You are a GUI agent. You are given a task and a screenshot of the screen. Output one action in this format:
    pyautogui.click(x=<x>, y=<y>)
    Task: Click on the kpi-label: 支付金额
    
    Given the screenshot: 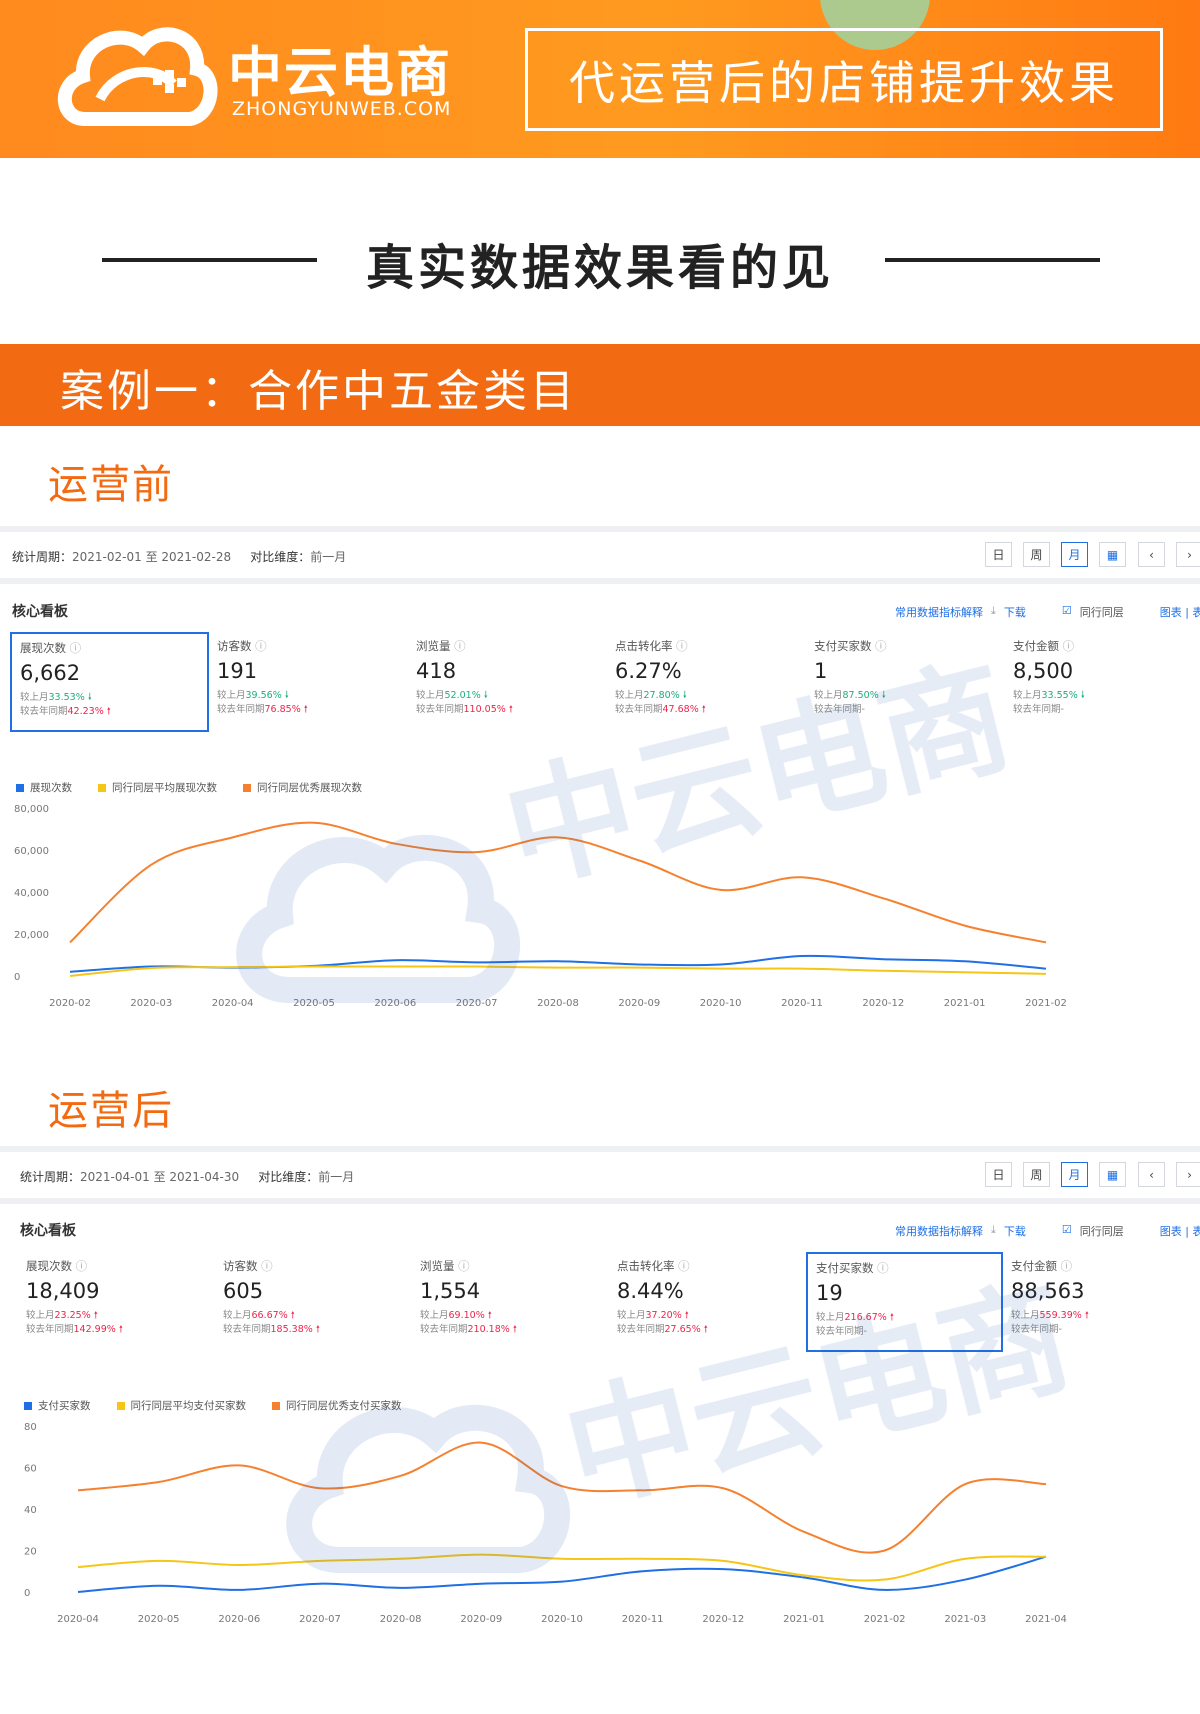 What is the action you would take?
    pyautogui.click(x=1036, y=646)
    